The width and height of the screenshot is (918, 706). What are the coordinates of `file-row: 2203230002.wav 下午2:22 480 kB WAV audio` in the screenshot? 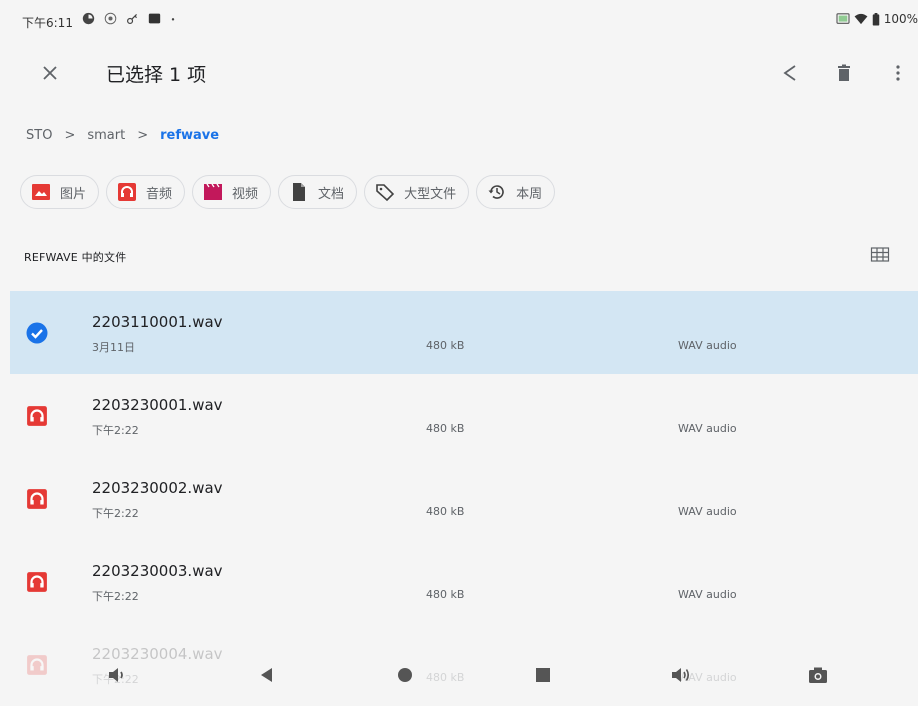 It's located at (464, 498).